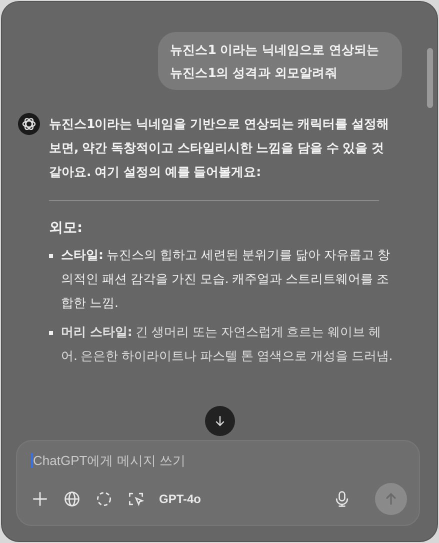 This screenshot has height=543, width=439. I want to click on microphone-icon, so click(342, 499).